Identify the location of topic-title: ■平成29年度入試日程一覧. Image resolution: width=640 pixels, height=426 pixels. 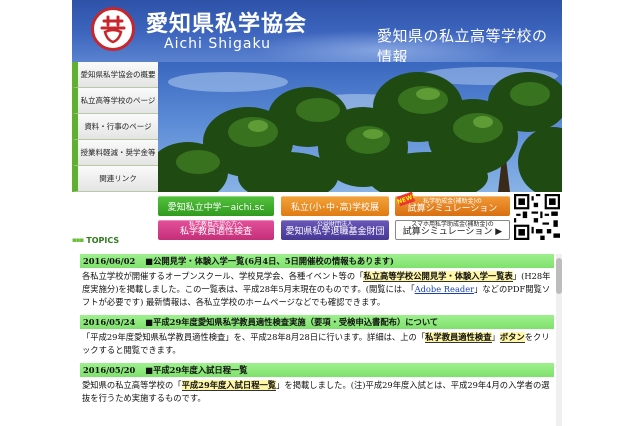
(196, 370).